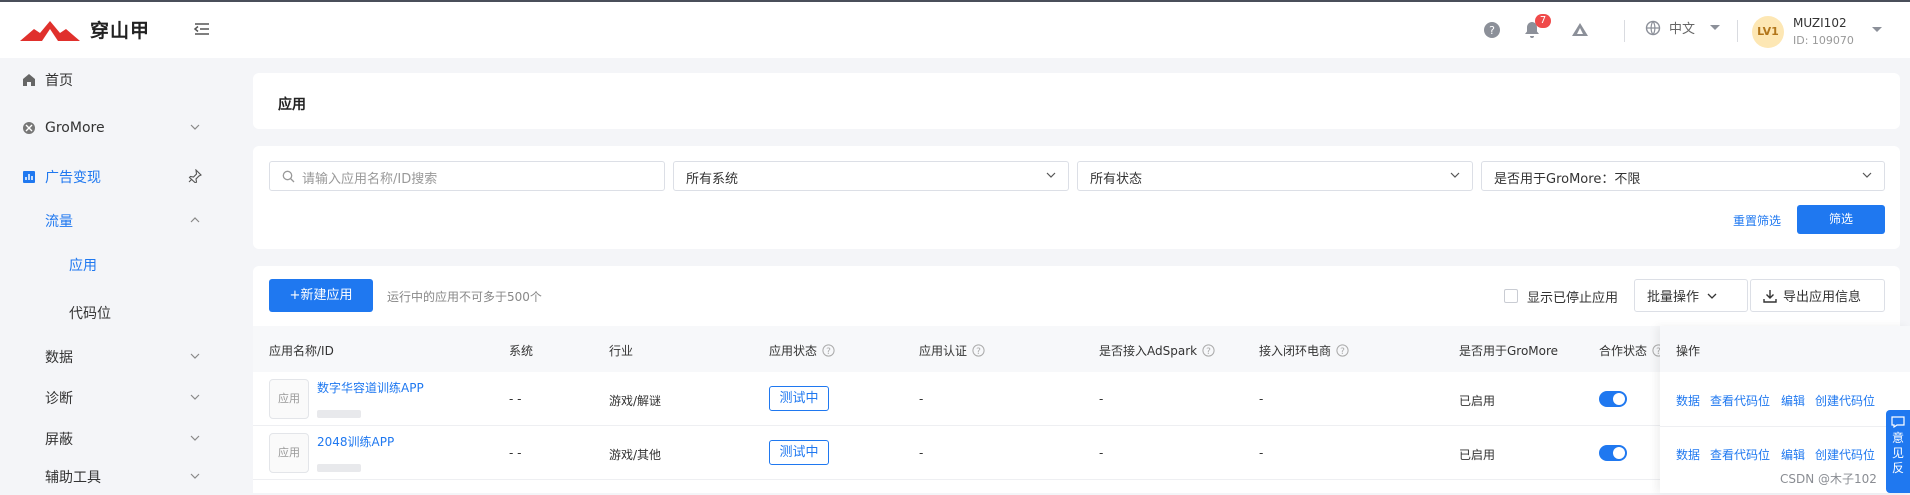  What do you see at coordinates (1898, 451) in the screenshot?
I see `feedback-tab: 意 见 反` at bounding box center [1898, 451].